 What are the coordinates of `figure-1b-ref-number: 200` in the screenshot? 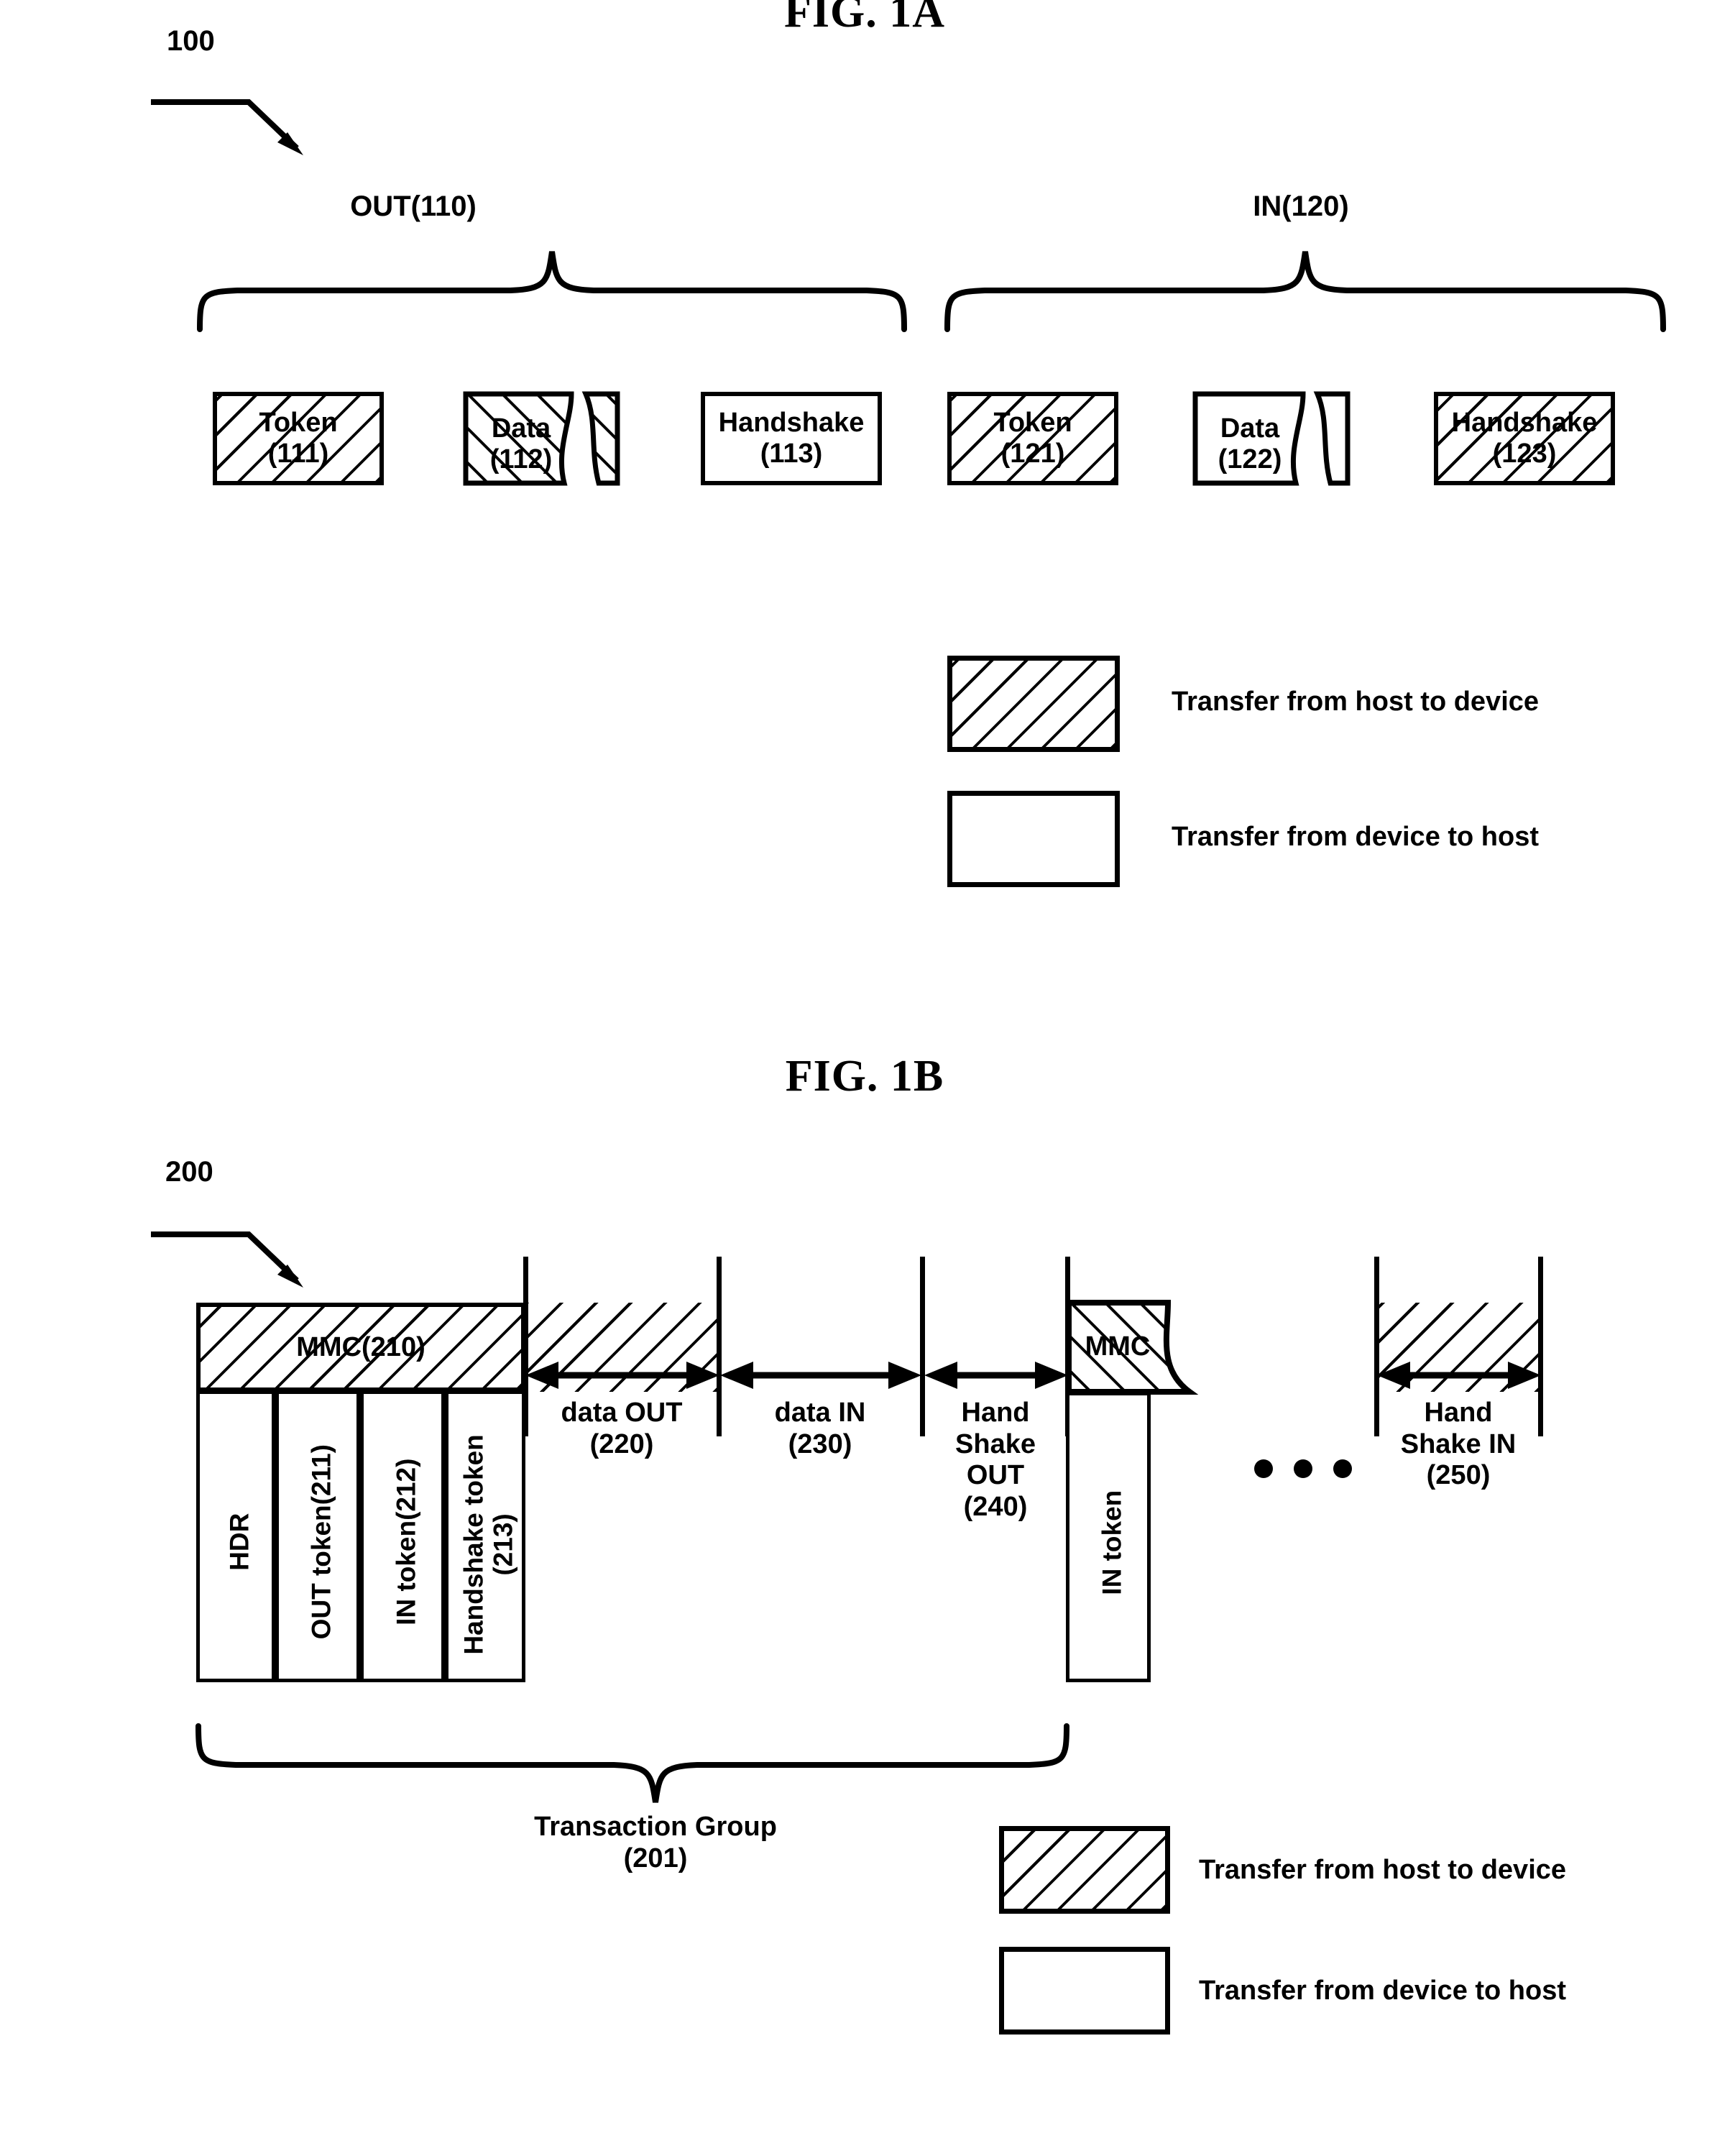 It's located at (189, 1172).